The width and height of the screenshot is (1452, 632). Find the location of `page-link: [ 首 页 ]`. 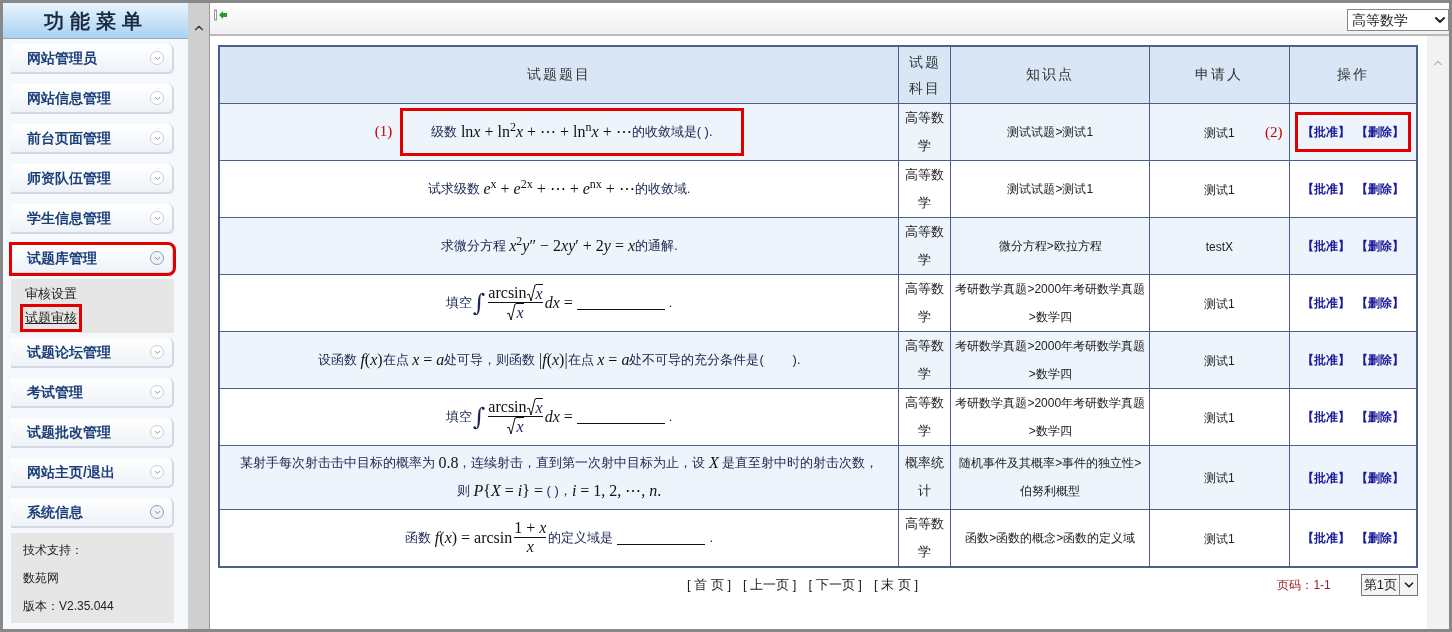

page-link: [ 首 页 ] is located at coordinates (709, 584).